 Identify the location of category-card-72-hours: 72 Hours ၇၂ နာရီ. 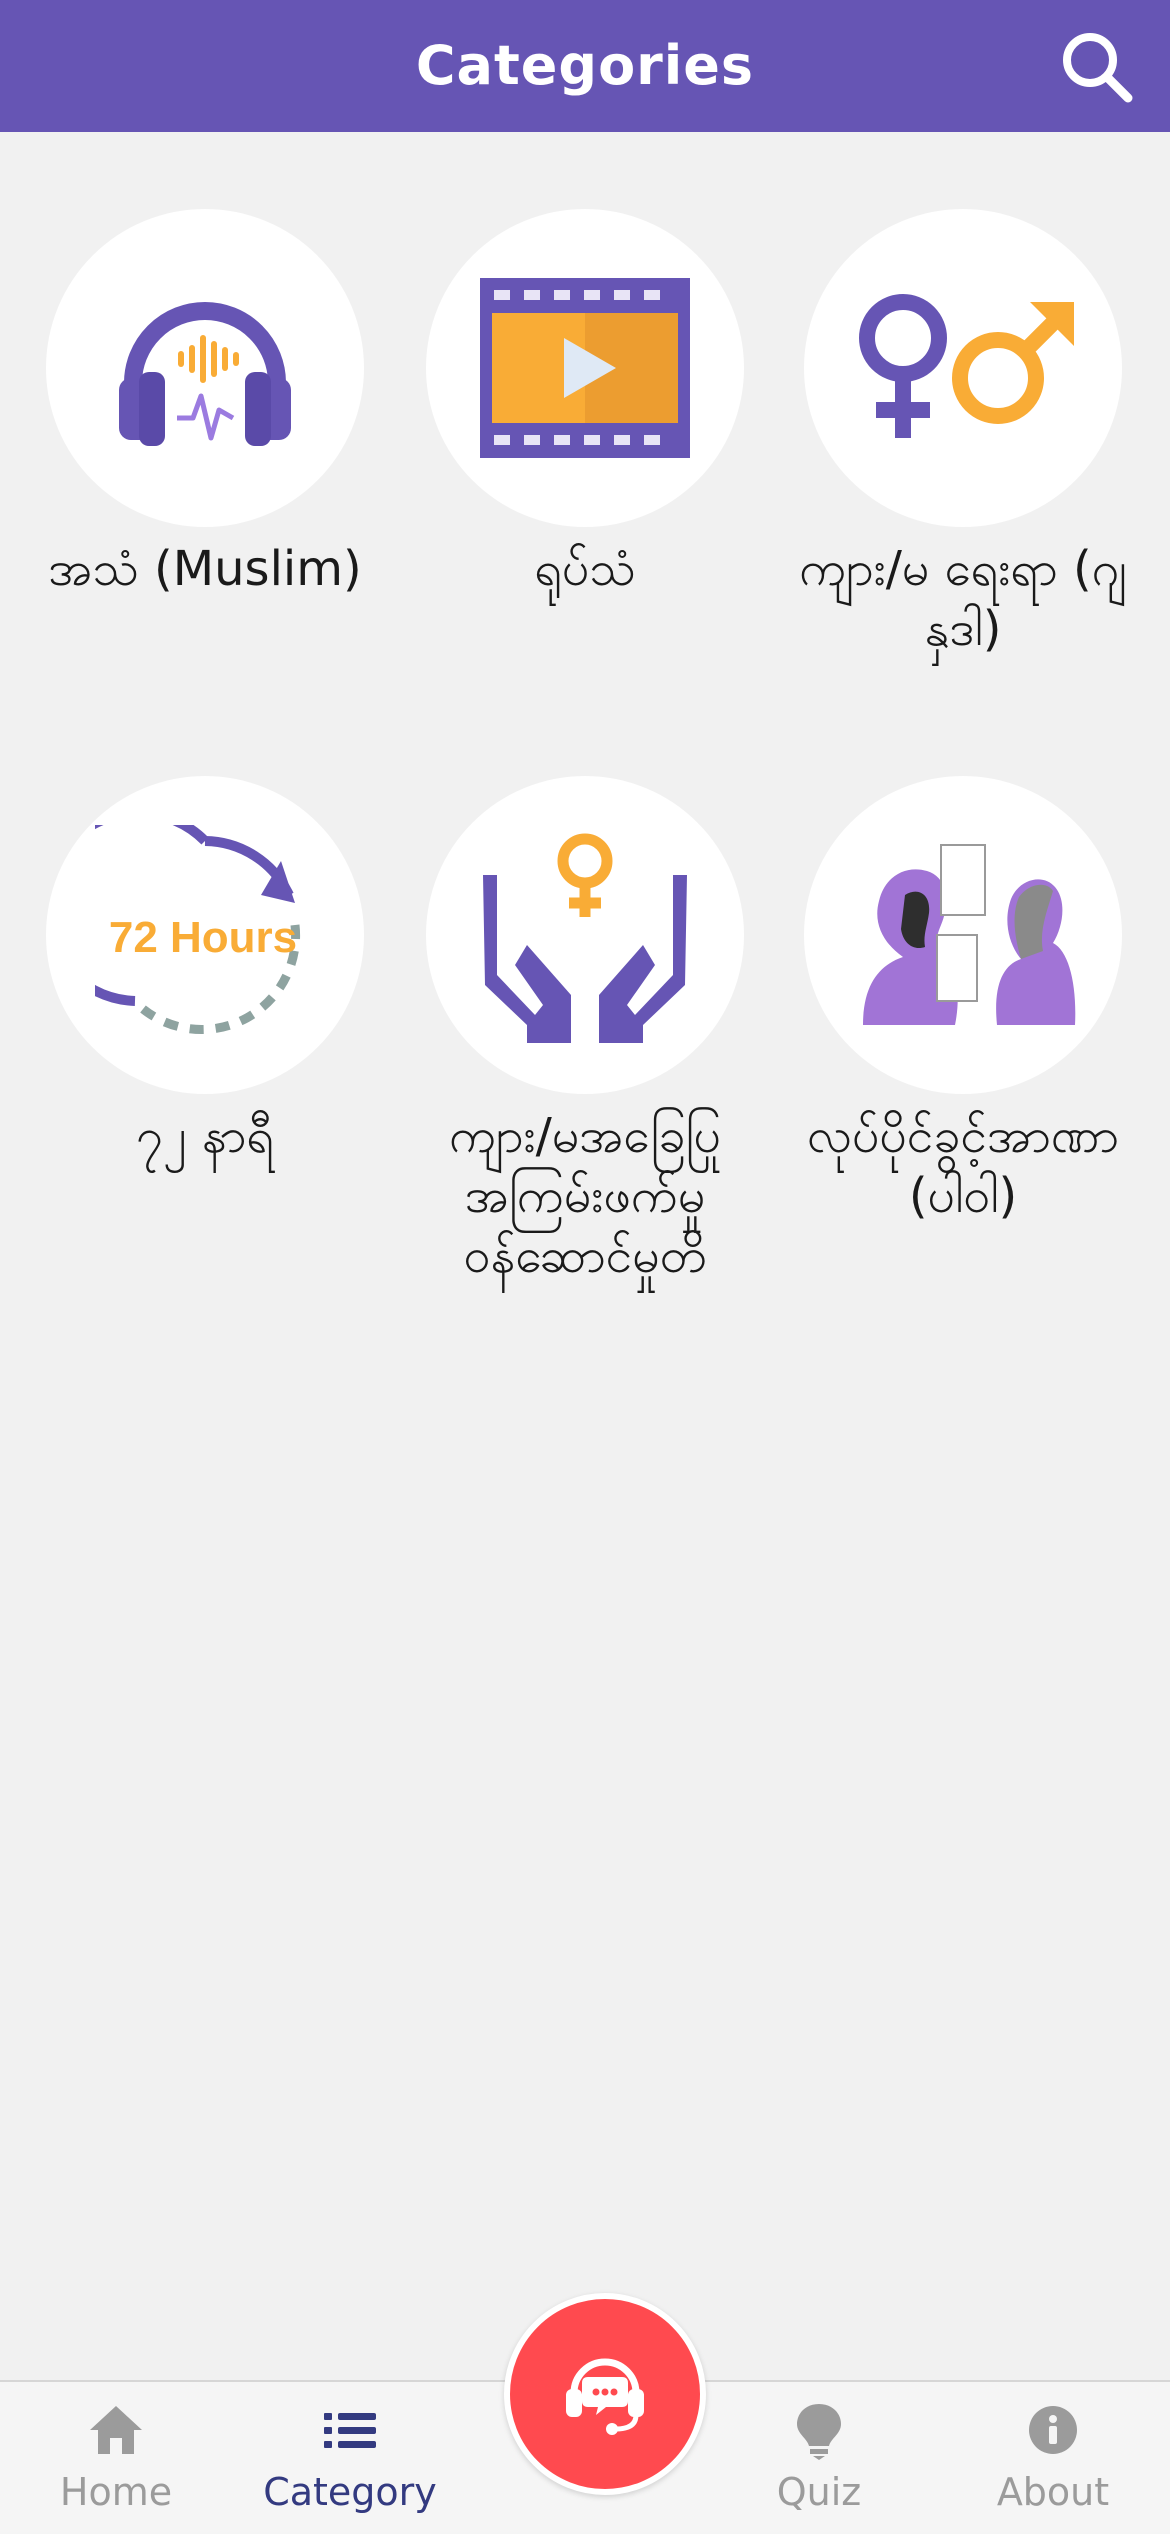
(205, 971).